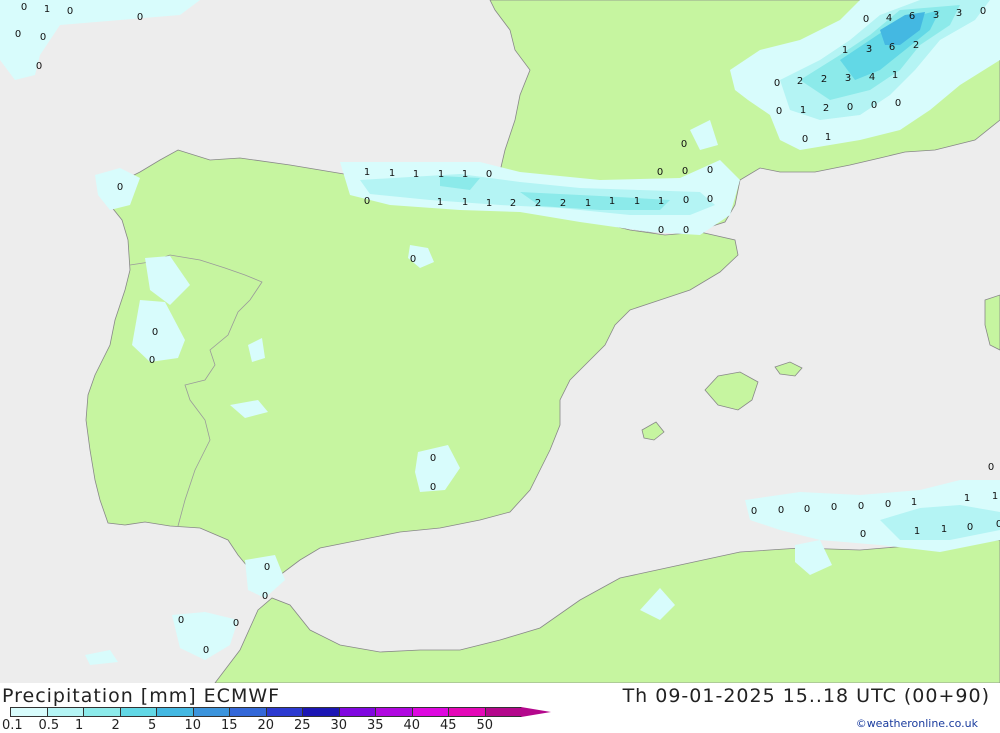  Describe the element at coordinates (917, 723) in the screenshot. I see `credit-link: ©weatheronline.co.uk` at that location.